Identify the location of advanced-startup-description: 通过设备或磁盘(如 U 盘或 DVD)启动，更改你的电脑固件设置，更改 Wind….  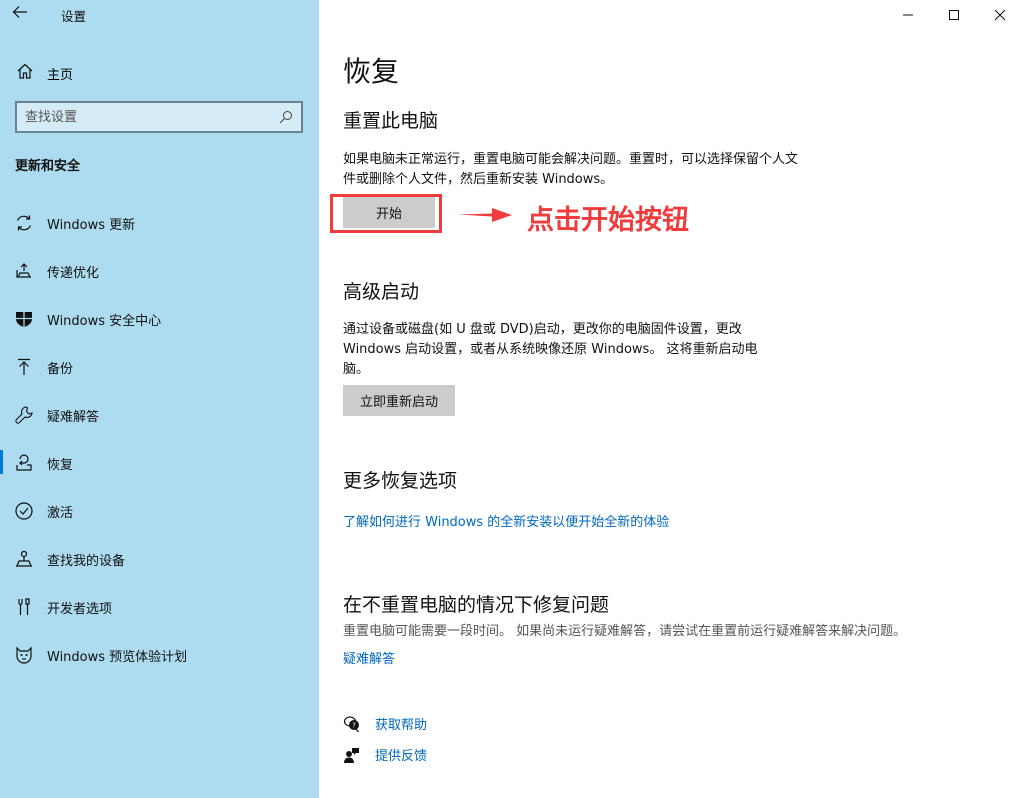
(550, 349).